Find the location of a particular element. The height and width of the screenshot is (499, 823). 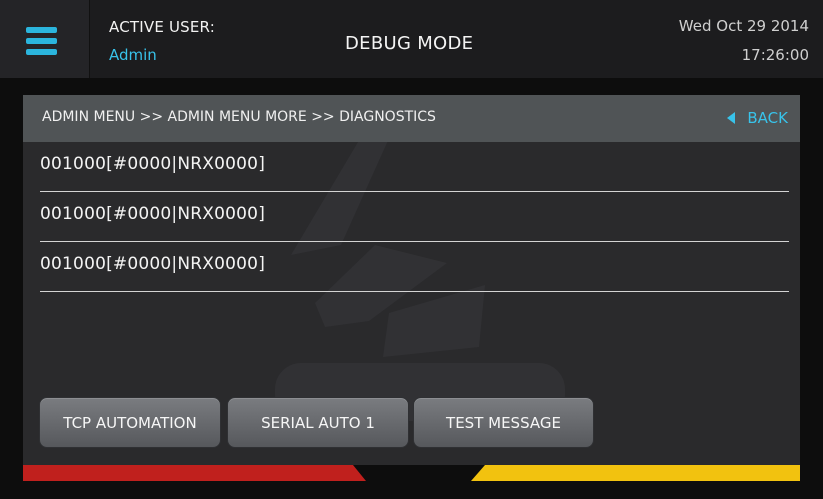

red-accent-stripe is located at coordinates (194, 473).